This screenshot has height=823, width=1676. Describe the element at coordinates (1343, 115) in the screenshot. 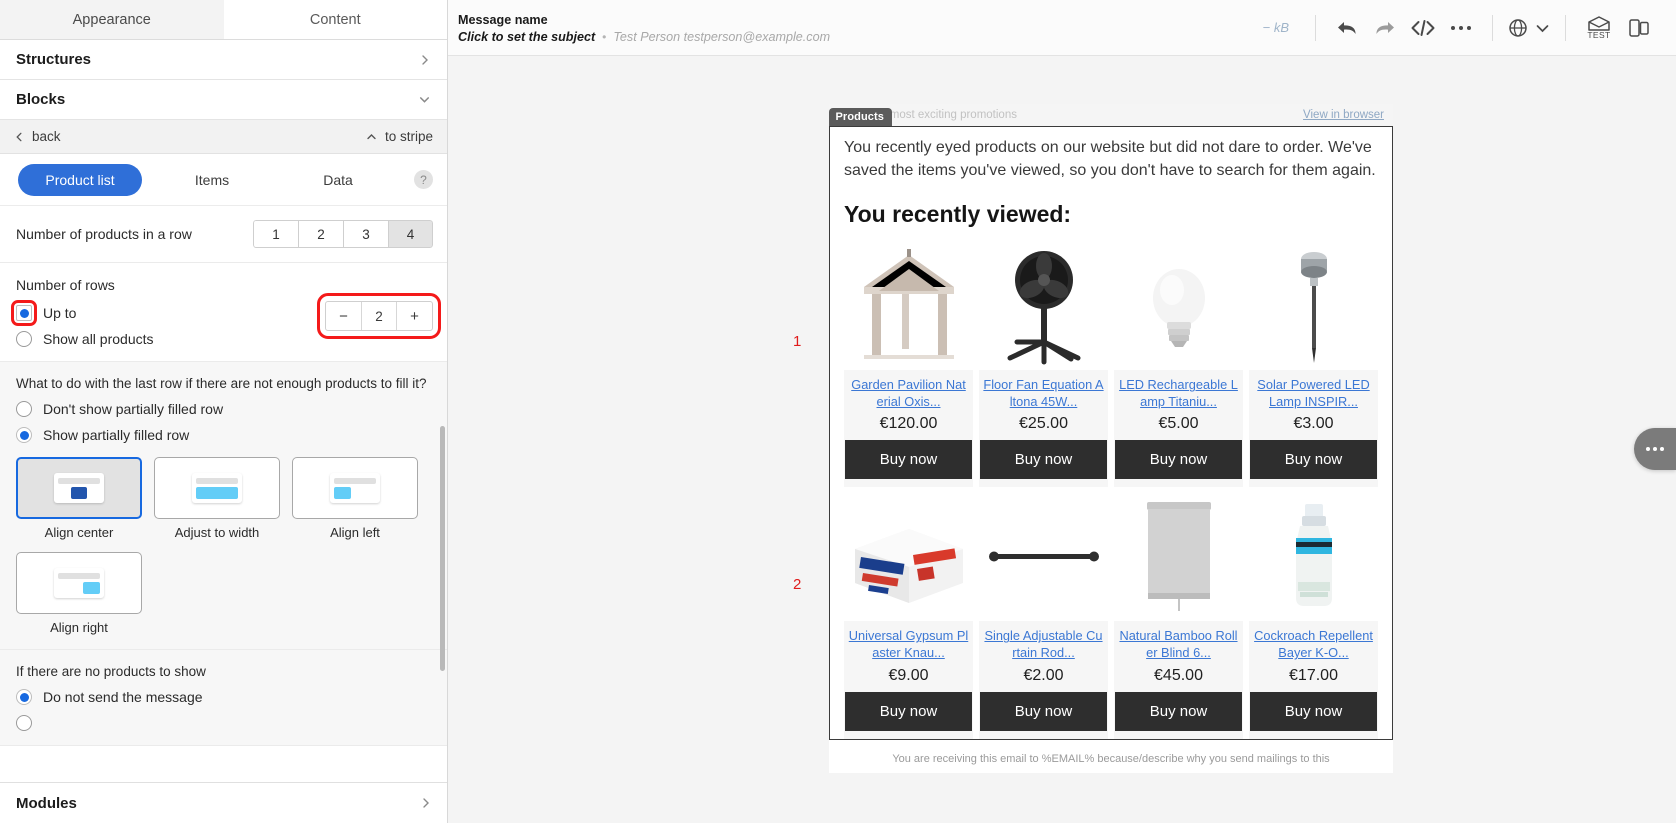

I see `view-in-browser-link: View in browser` at that location.